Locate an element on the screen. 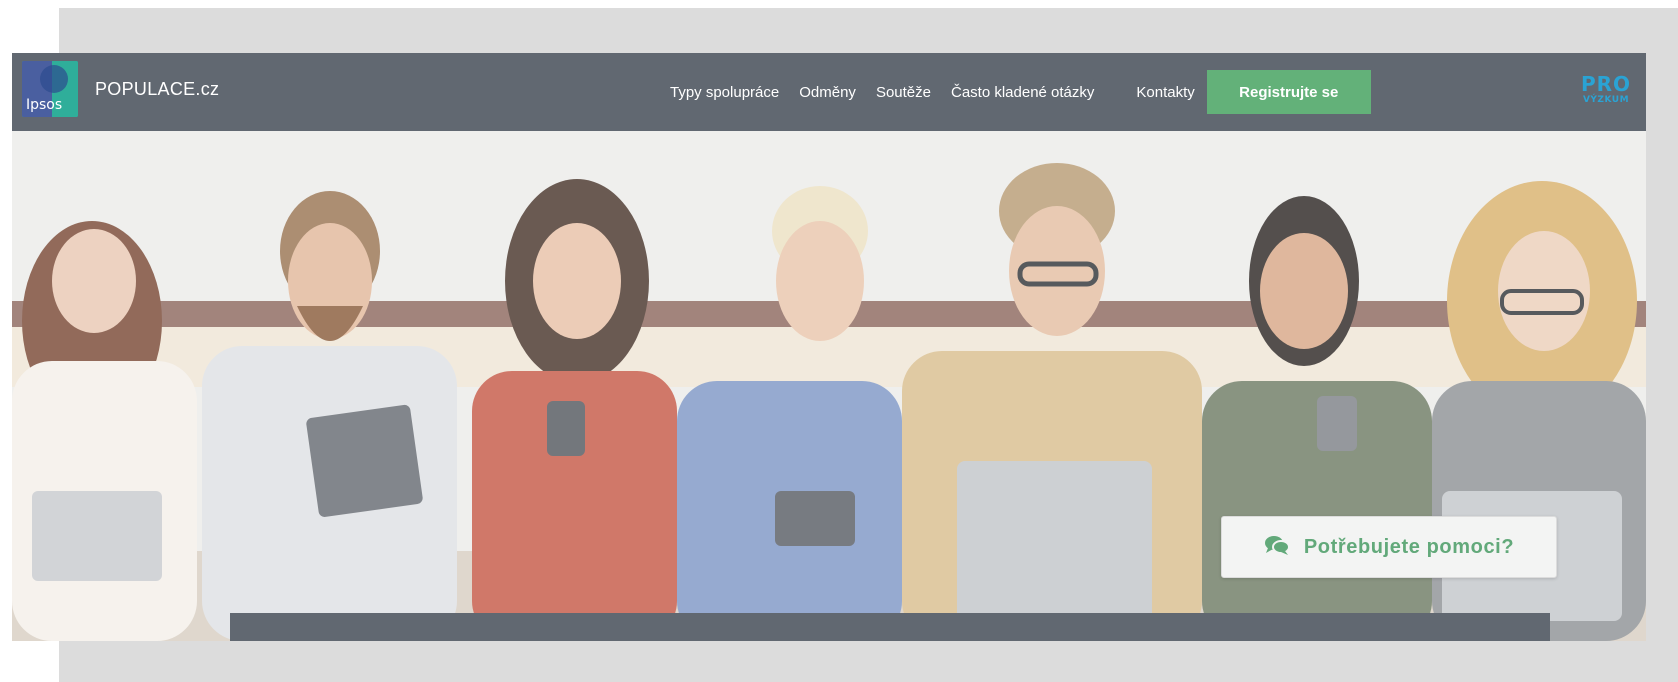 The height and width of the screenshot is (682, 1678). nav-link-typy-spoluprace: Typy spolupráce is located at coordinates (724, 92).